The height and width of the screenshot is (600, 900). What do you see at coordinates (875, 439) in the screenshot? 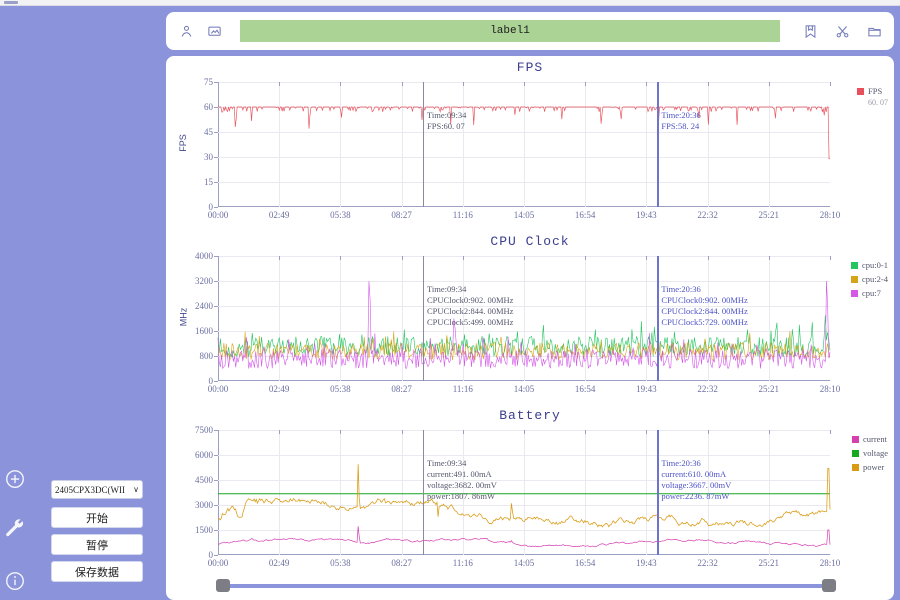
I see `legend-label: current` at bounding box center [875, 439].